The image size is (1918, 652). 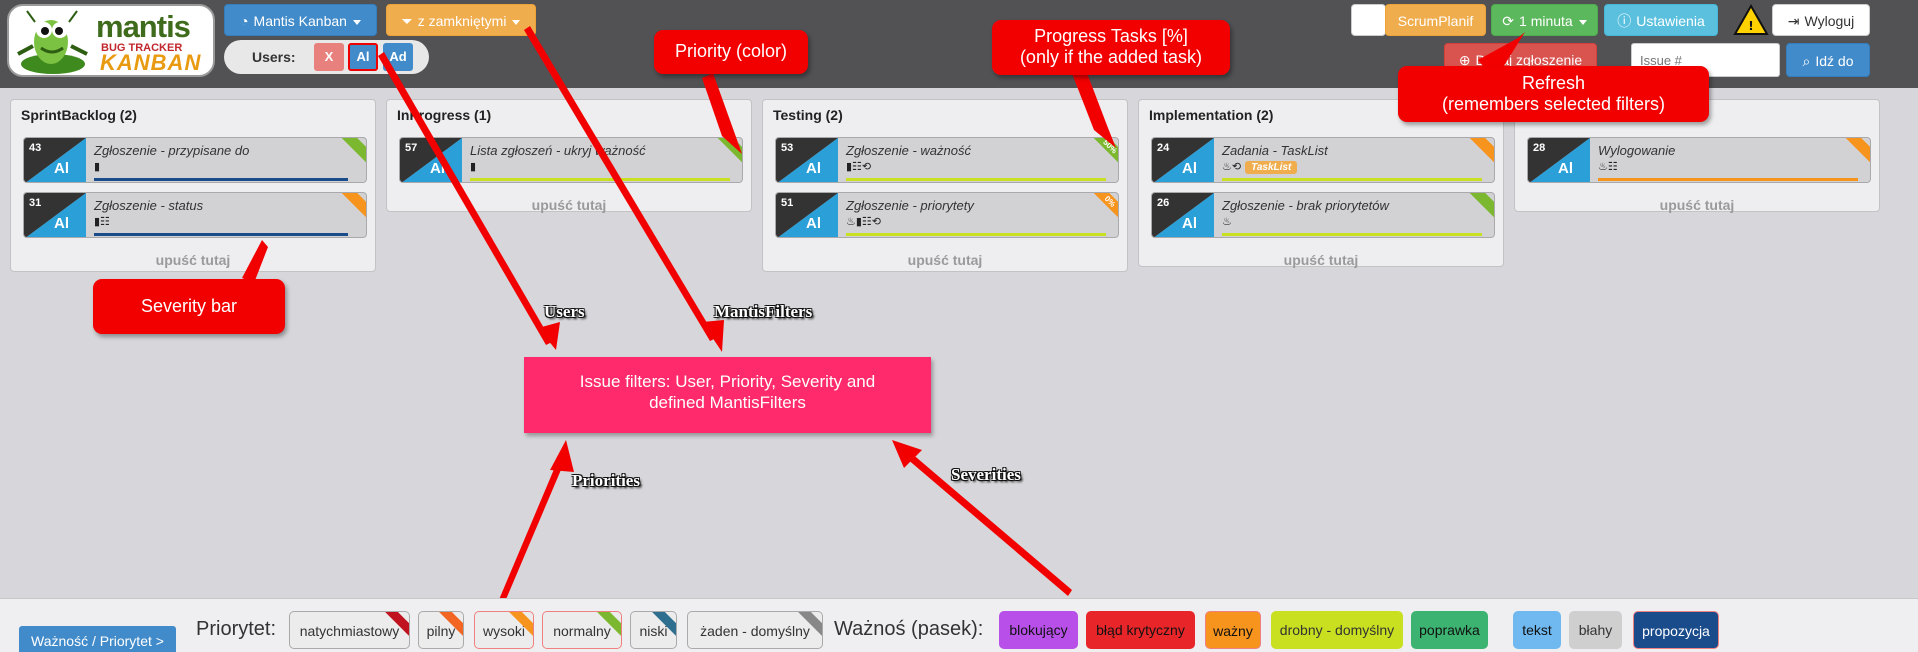 I want to click on annotation-label-mantis-filters: MantisFilters, so click(x=763, y=311).